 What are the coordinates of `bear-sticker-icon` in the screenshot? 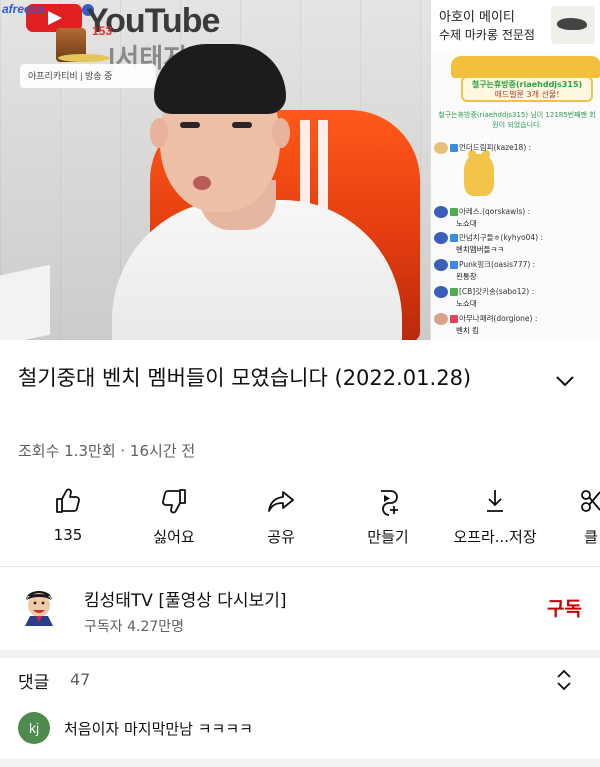 It's located at (479, 173).